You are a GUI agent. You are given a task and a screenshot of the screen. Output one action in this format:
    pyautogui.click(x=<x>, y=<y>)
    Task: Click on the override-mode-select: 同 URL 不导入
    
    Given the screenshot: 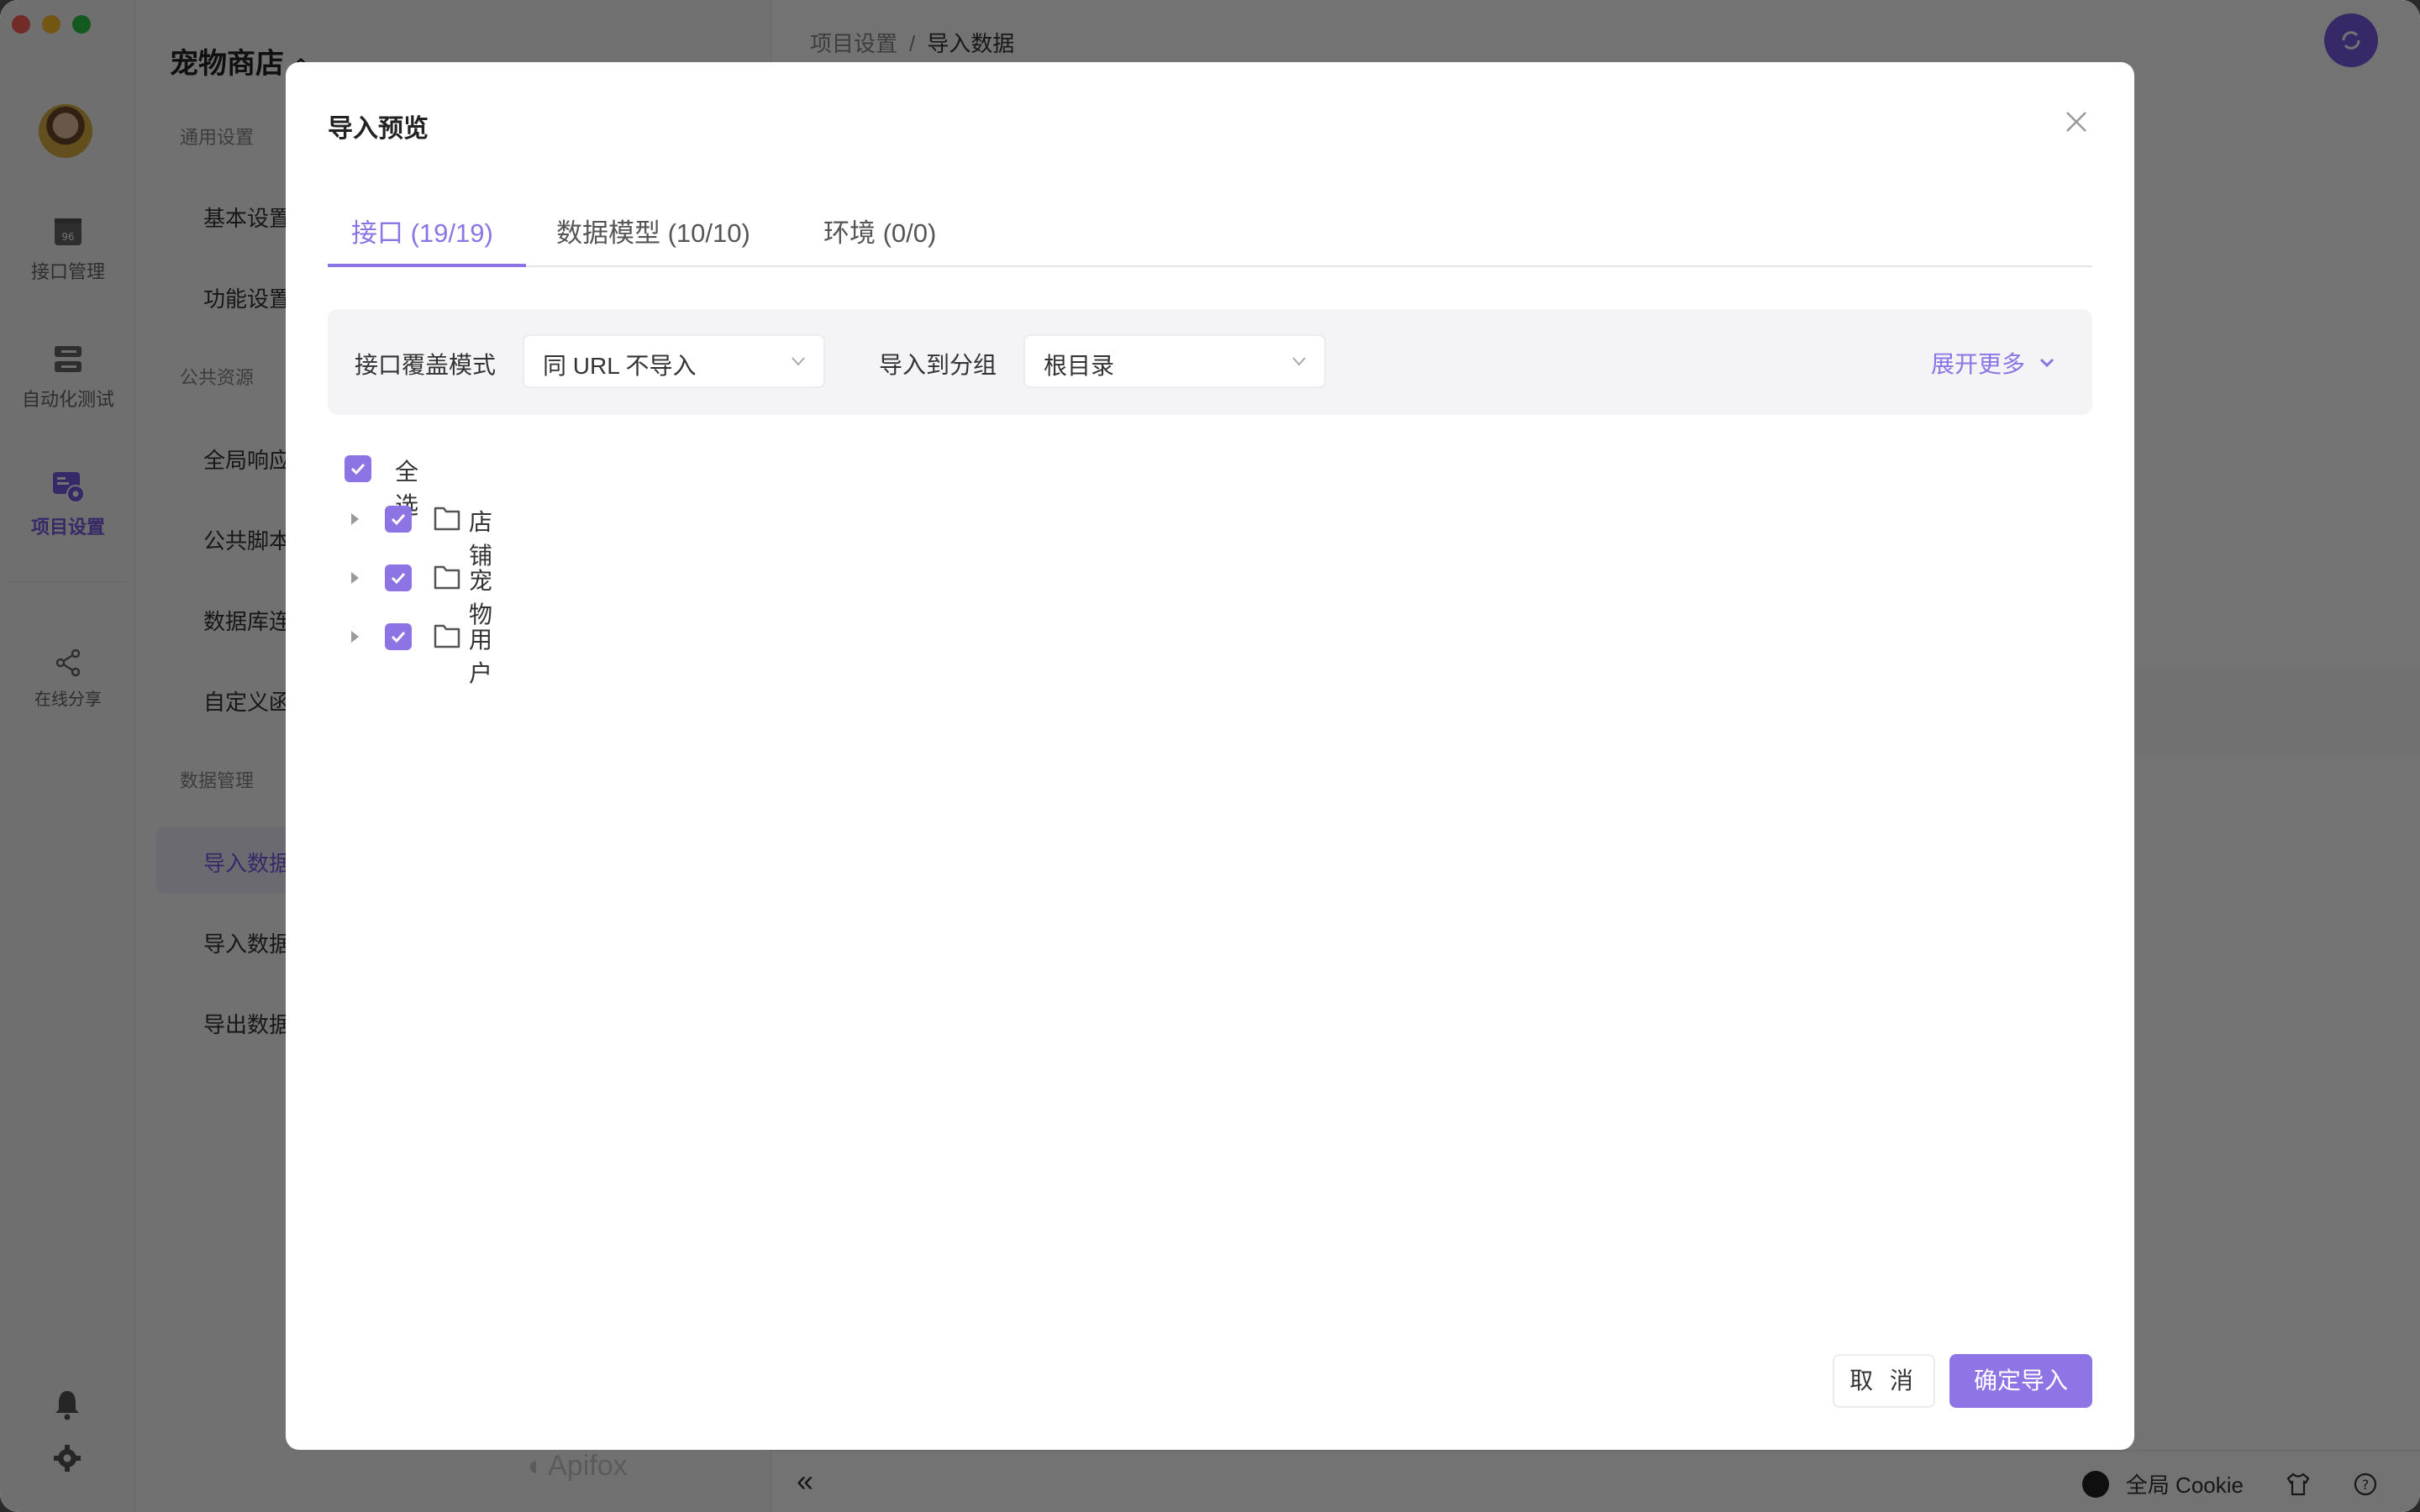 What is the action you would take?
    pyautogui.click(x=674, y=361)
    